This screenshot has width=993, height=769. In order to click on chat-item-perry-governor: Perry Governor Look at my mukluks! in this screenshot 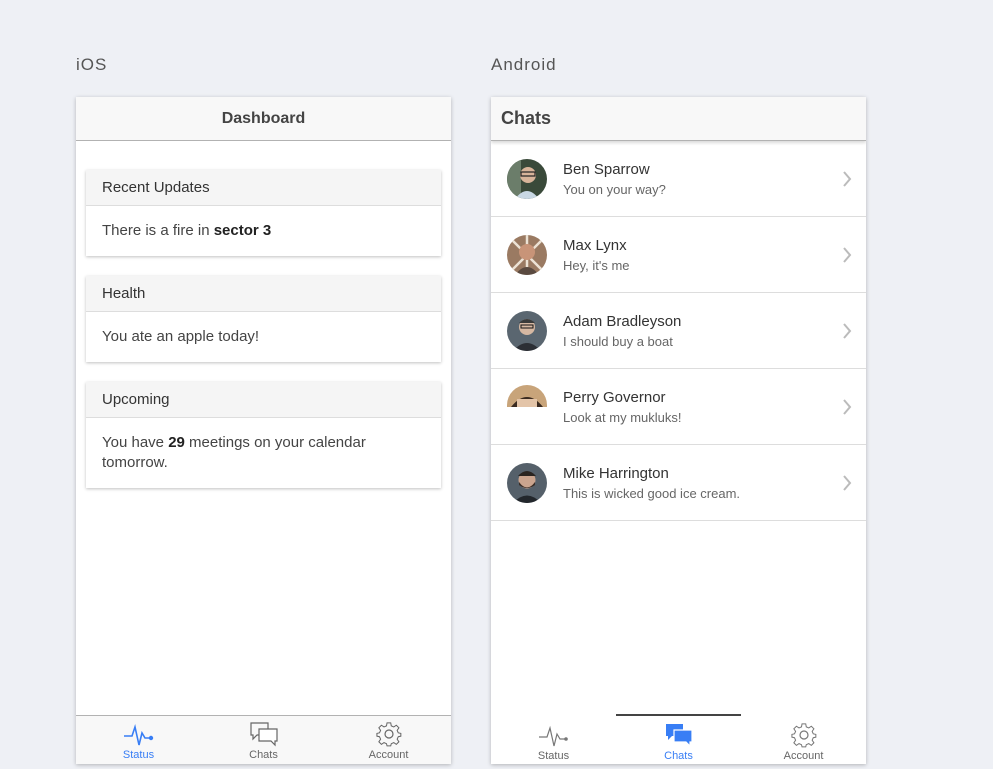, I will do `click(678, 407)`.